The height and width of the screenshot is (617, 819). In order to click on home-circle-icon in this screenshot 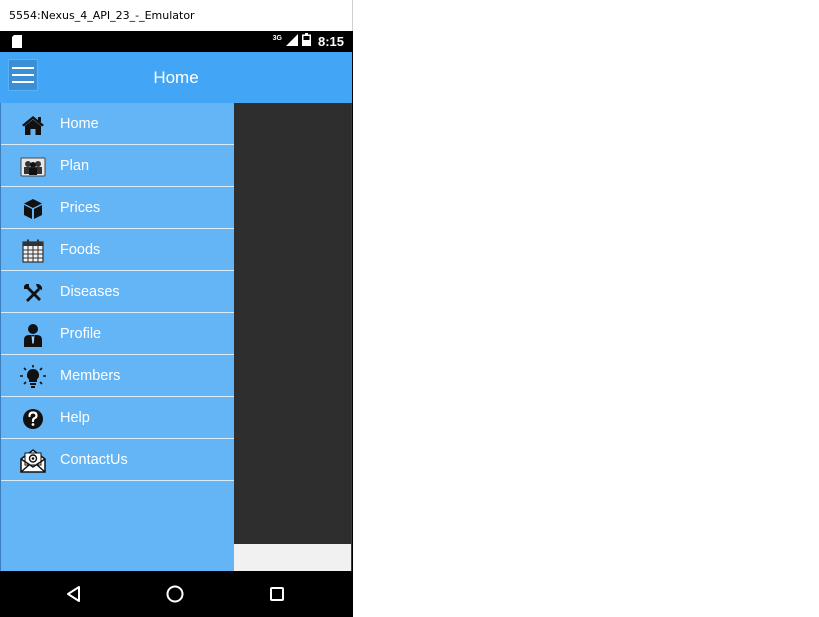, I will do `click(175, 594)`.